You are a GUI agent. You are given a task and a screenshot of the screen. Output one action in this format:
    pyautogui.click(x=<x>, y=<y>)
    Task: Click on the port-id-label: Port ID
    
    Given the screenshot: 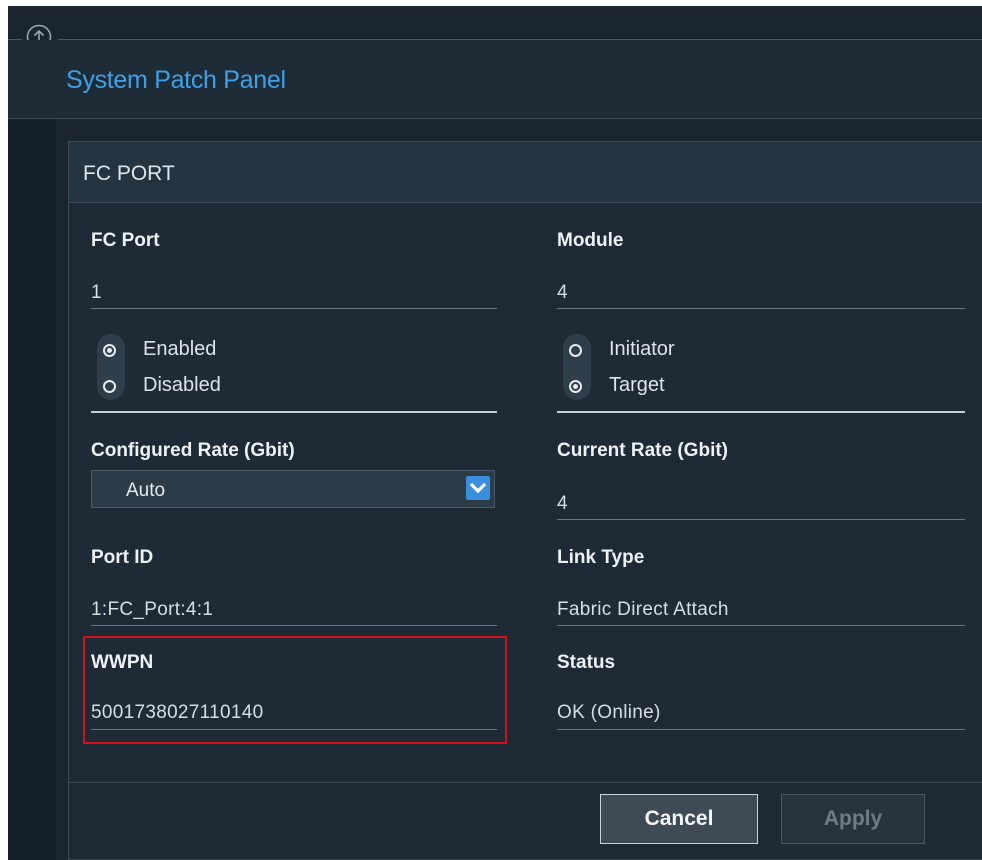 What is the action you would take?
    pyautogui.click(x=122, y=557)
    